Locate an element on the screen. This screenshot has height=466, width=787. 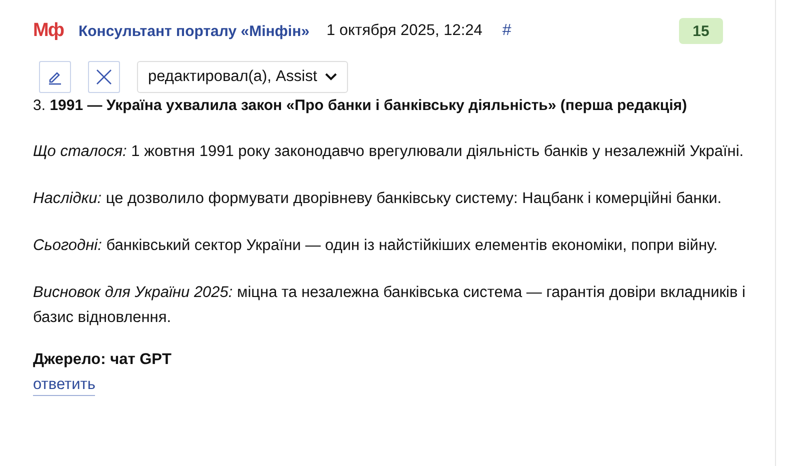
logo: Мф is located at coordinates (48, 31).